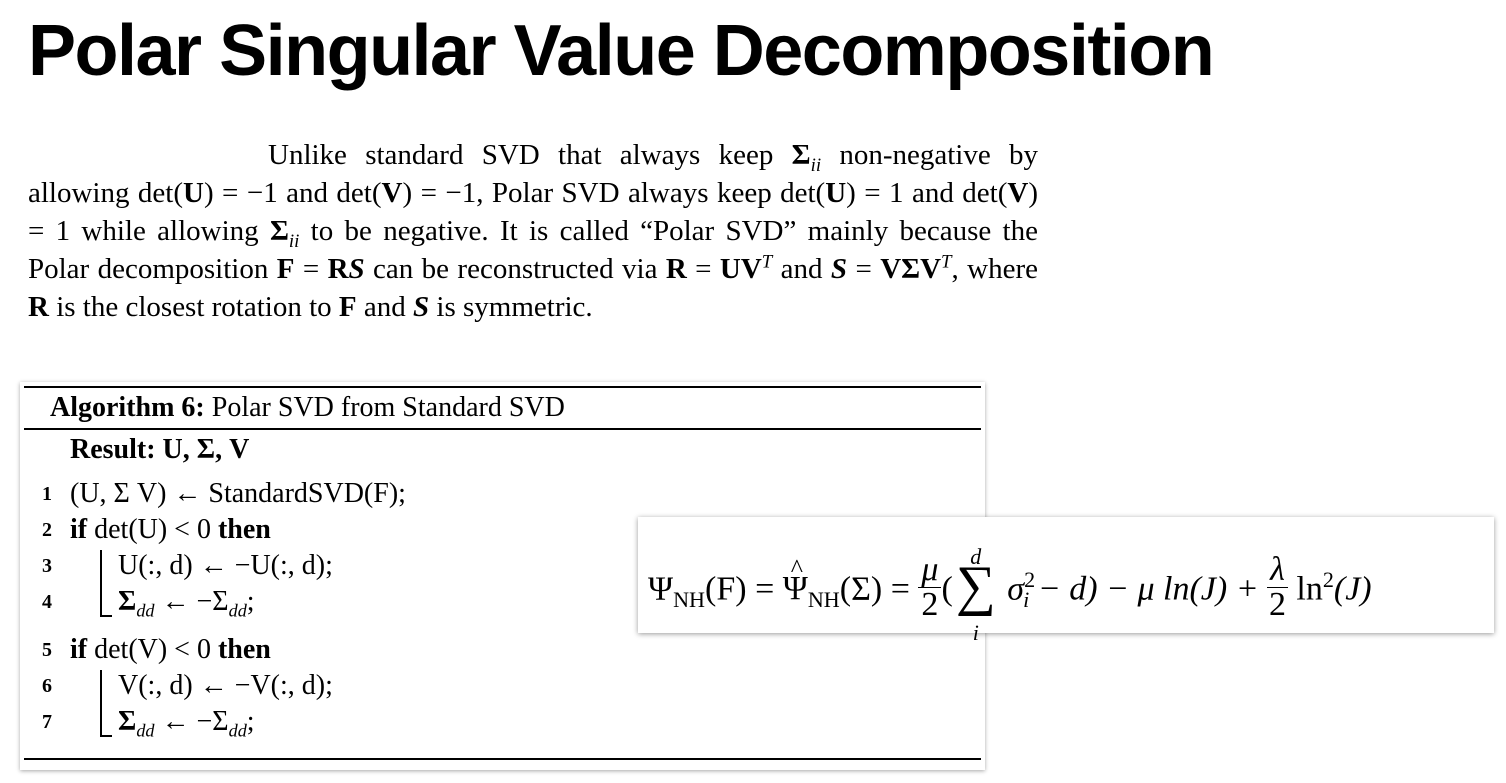  I want to click on algorithm-header: Algorithm 6: Polar SVD from Standard SVD, so click(307, 407).